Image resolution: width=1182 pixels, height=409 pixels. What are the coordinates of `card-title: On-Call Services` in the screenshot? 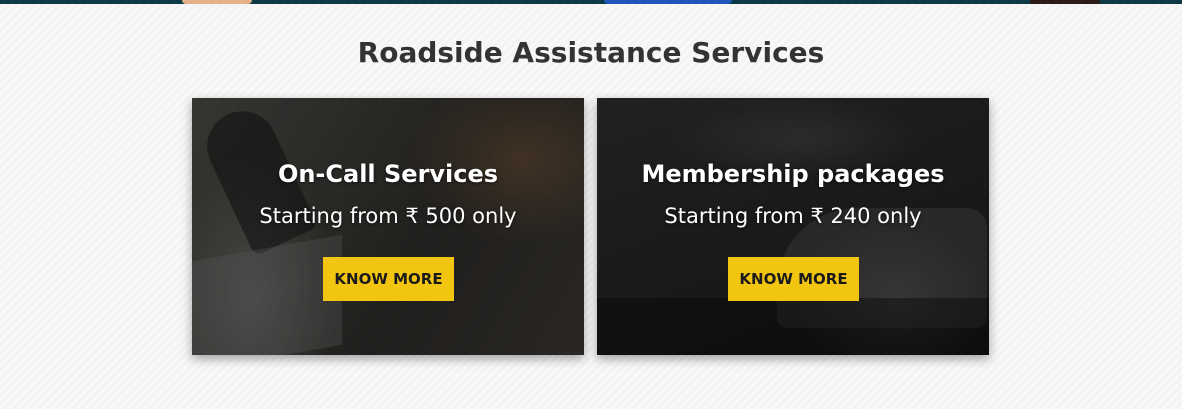 It's located at (388, 174).